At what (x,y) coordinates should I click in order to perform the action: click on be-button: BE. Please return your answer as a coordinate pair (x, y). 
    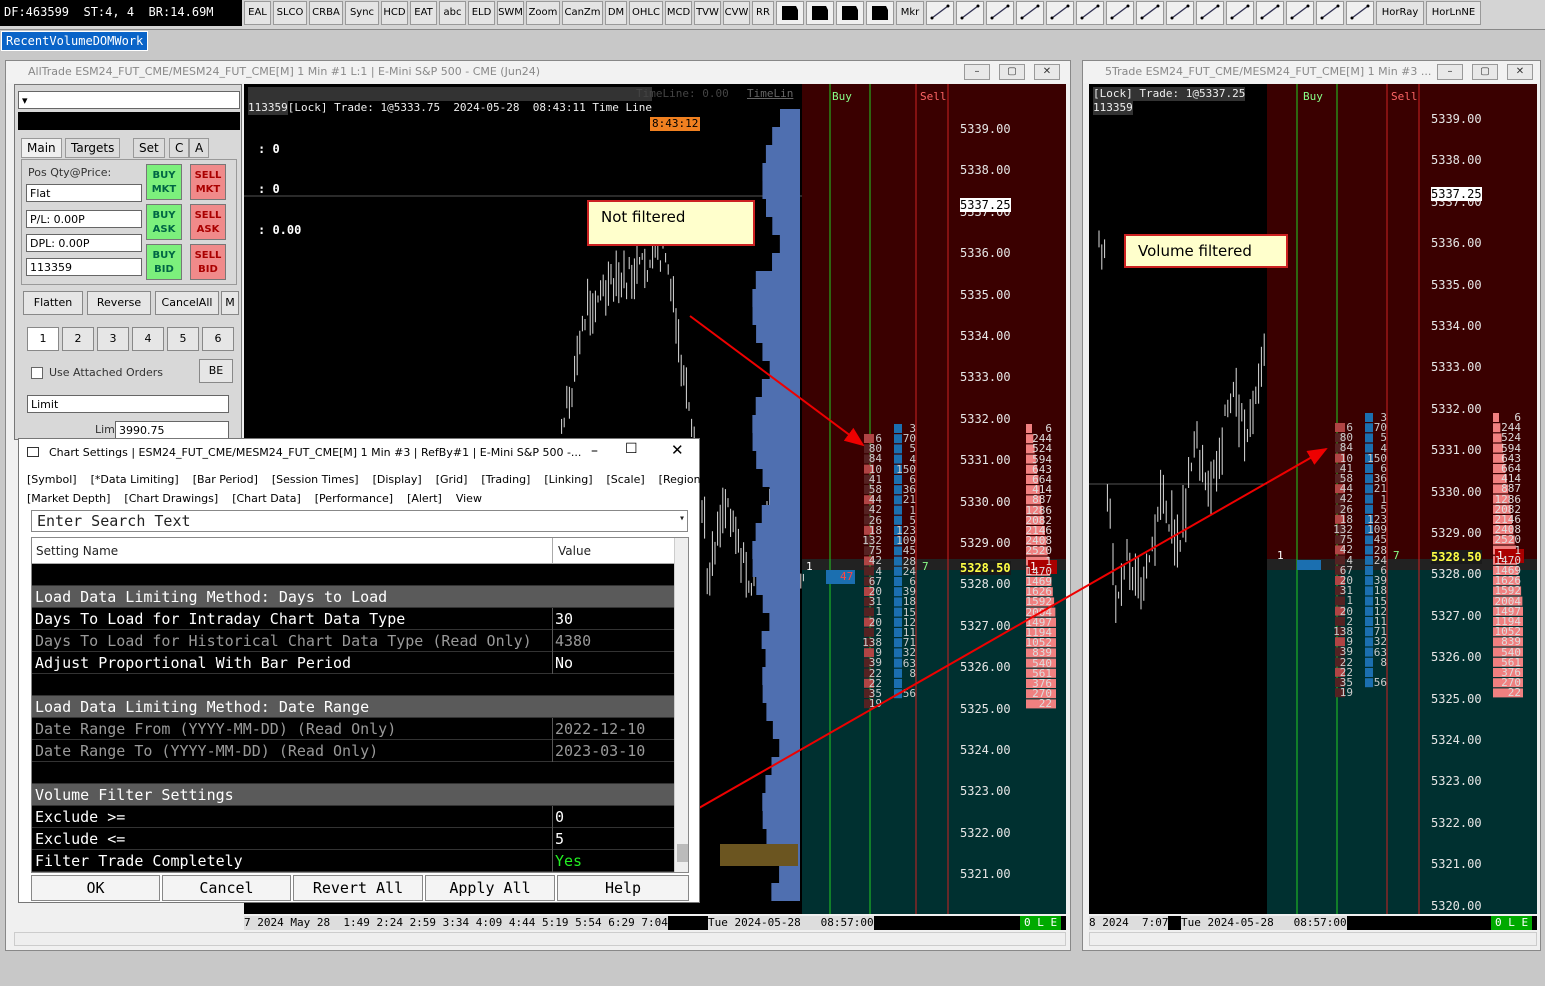
    Looking at the image, I should click on (216, 371).